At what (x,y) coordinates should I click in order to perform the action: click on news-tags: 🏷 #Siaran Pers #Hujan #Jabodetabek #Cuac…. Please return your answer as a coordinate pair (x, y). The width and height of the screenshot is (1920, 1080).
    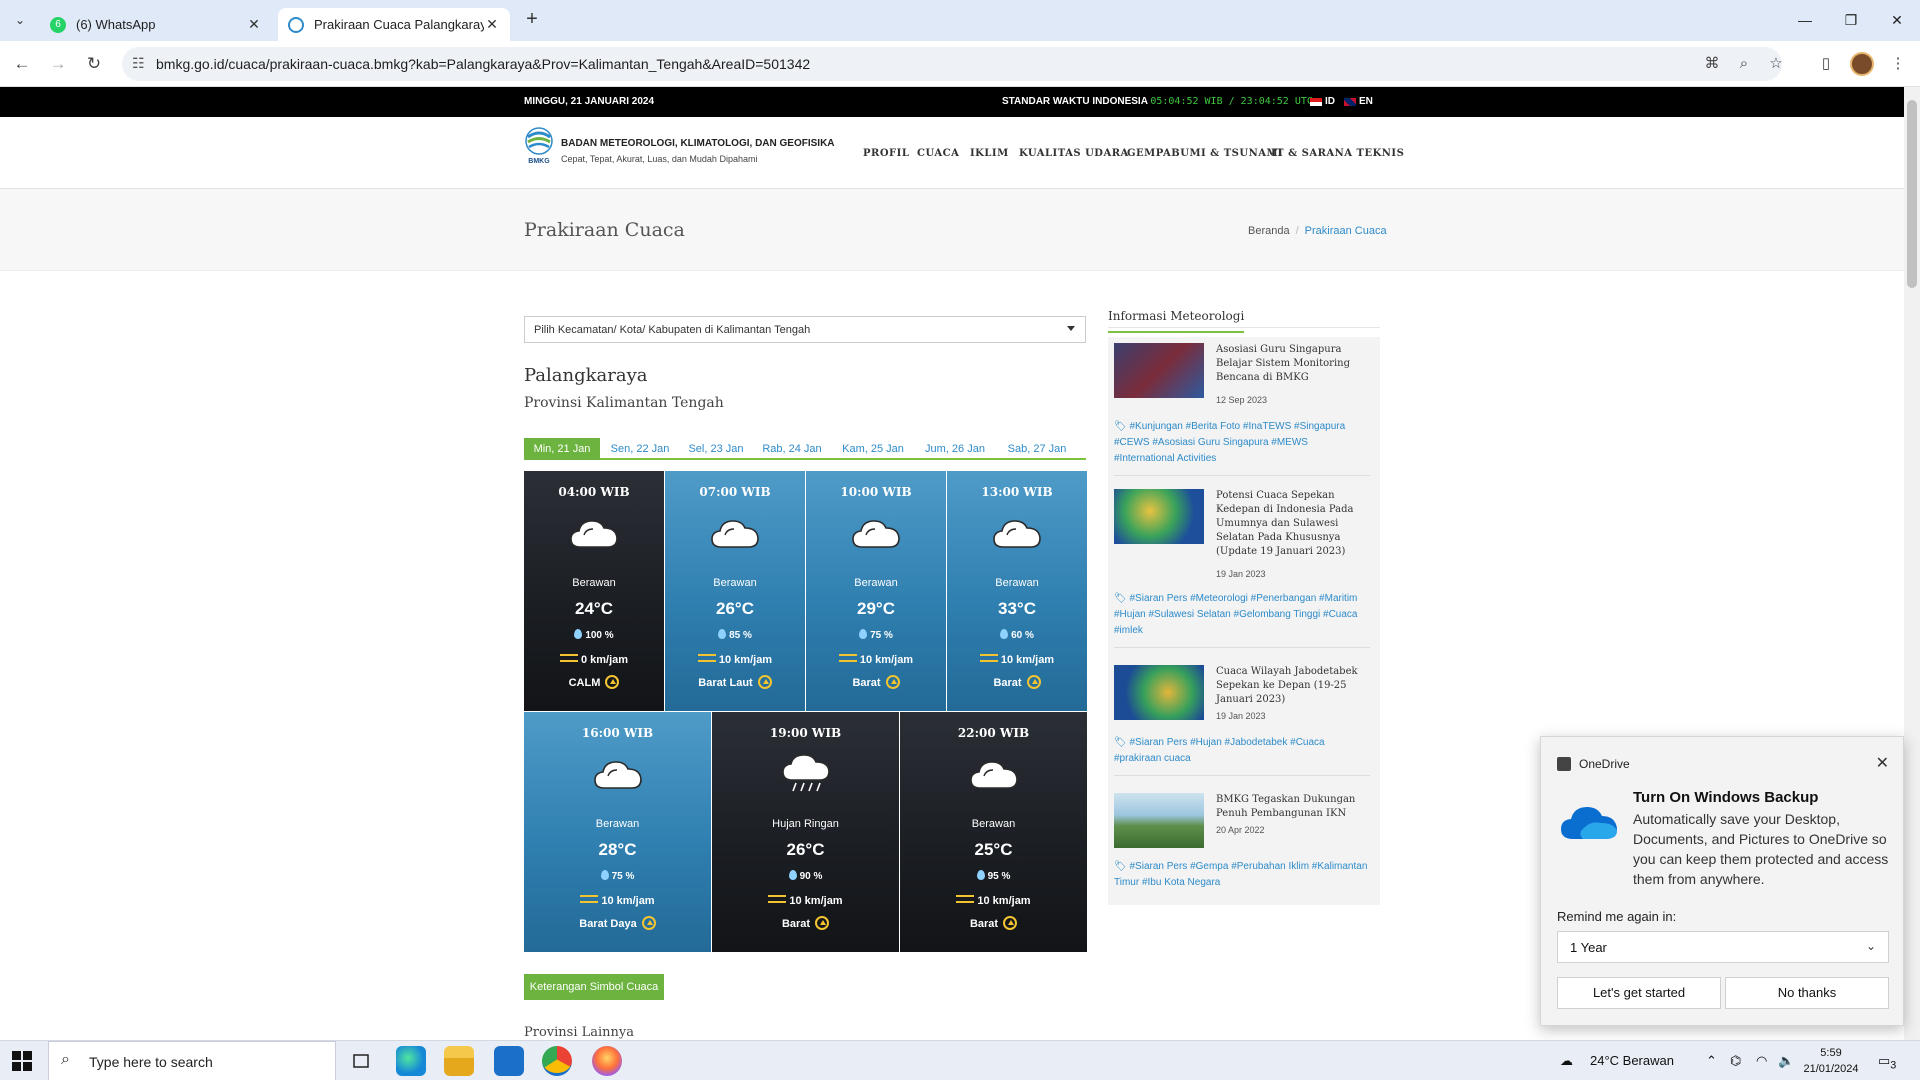
    Looking at the image, I should click on (1242, 751).